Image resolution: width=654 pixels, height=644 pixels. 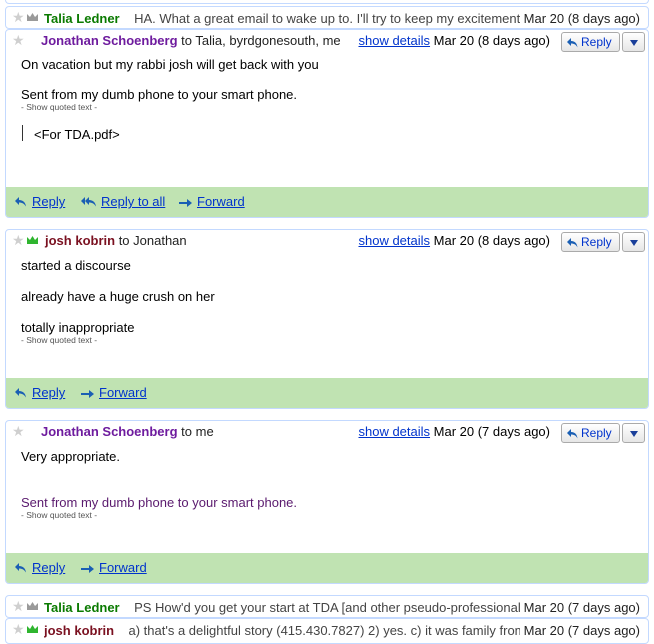 What do you see at coordinates (78, 327) in the screenshot?
I see `body-line: totally inappropriate` at bounding box center [78, 327].